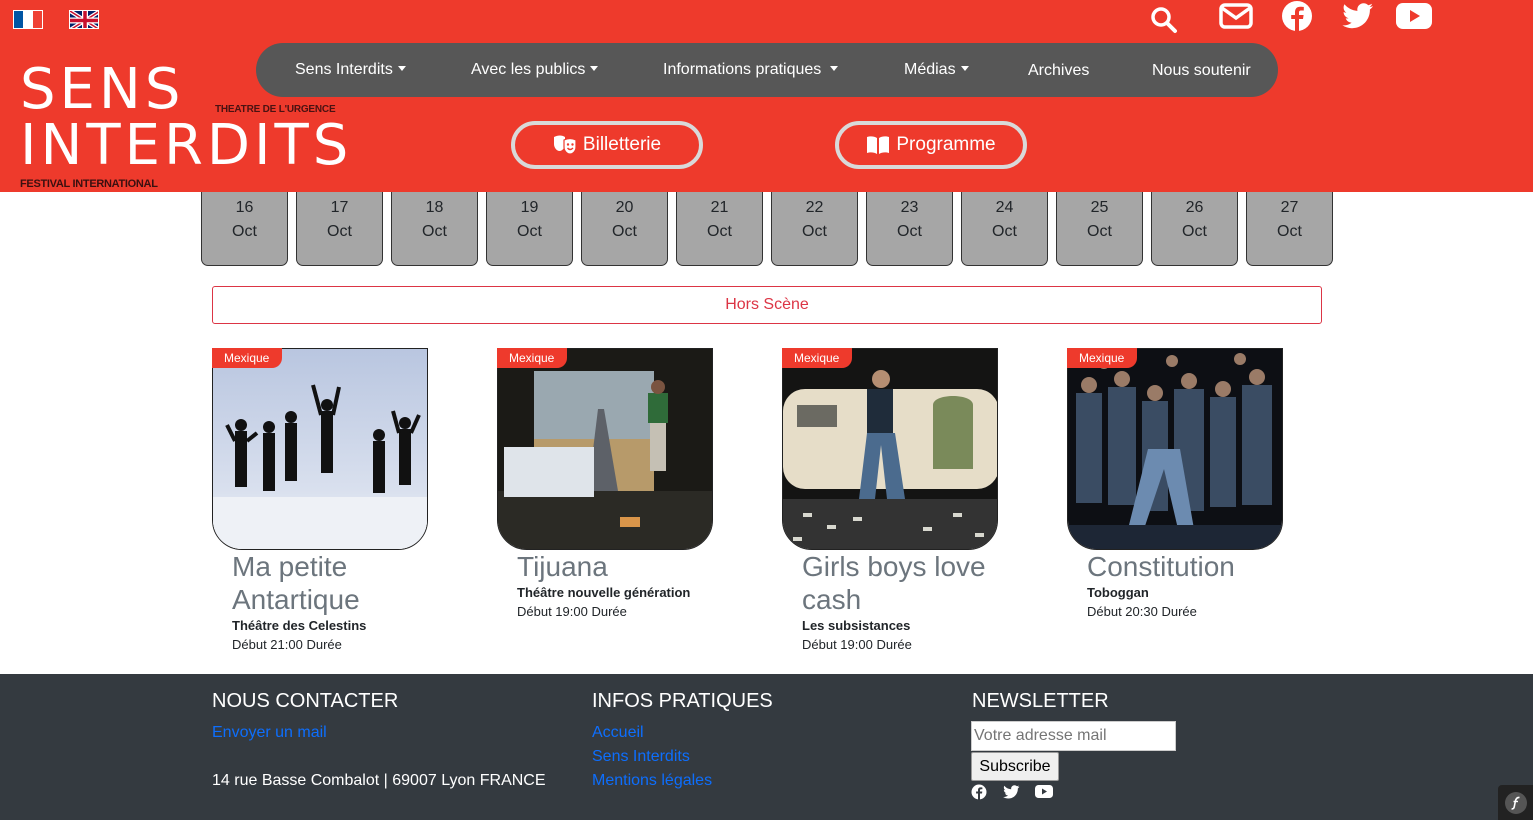 The image size is (1533, 820). I want to click on date-day: 25, so click(1099, 207).